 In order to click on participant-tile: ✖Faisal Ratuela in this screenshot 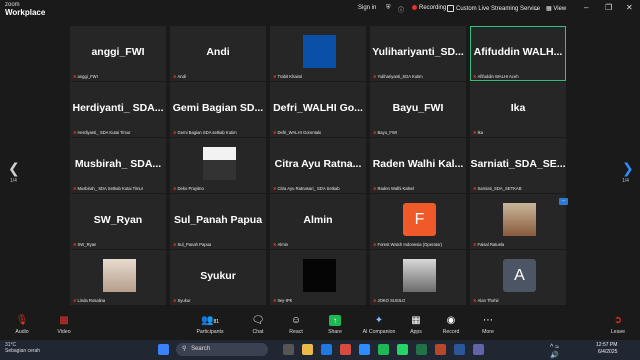, I will do `click(518, 221)`.